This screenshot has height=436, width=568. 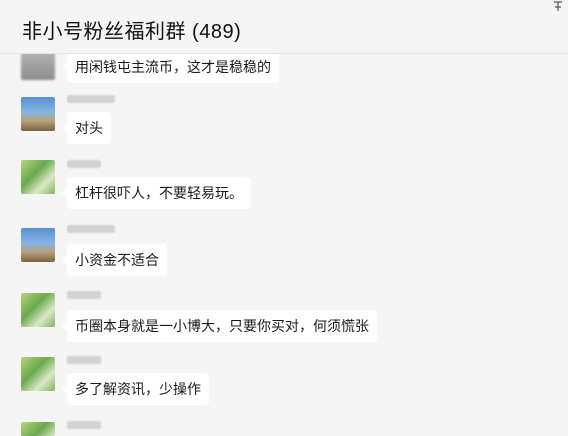 I want to click on pin-icon, so click(x=558, y=6).